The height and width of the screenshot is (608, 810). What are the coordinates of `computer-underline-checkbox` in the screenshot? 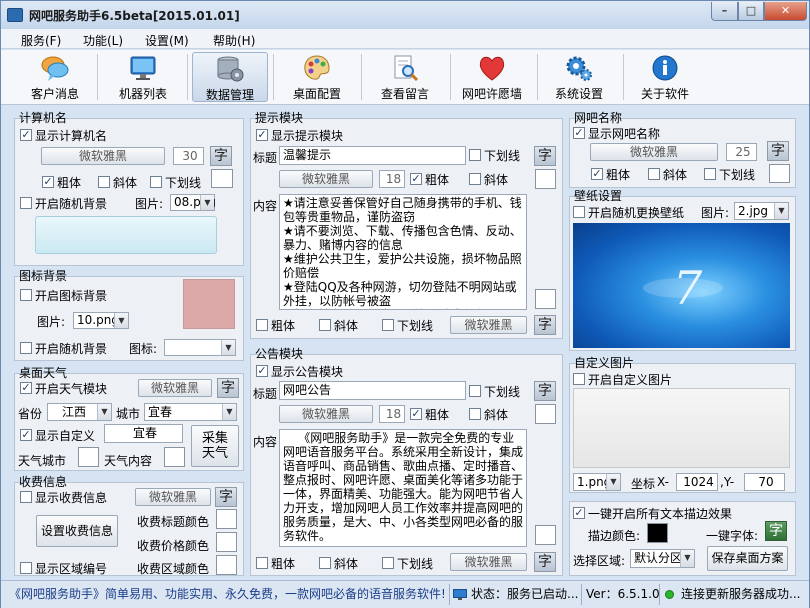 It's located at (156, 182).